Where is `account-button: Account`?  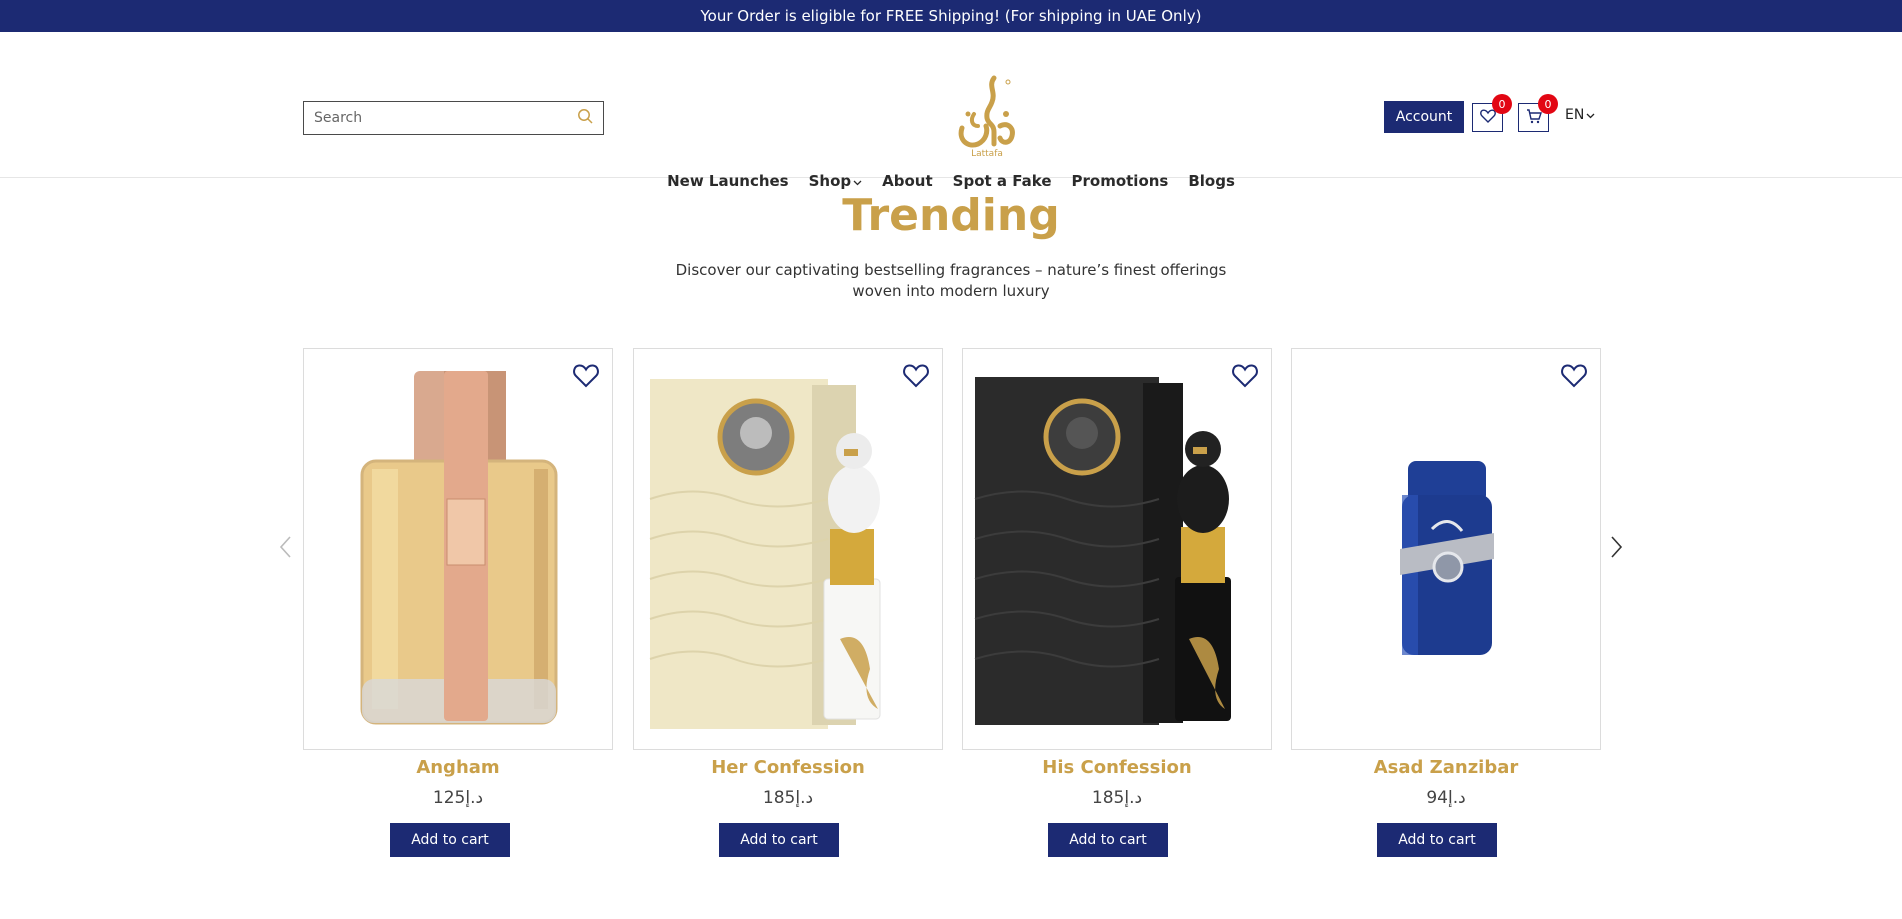 account-button: Account is located at coordinates (1424, 117).